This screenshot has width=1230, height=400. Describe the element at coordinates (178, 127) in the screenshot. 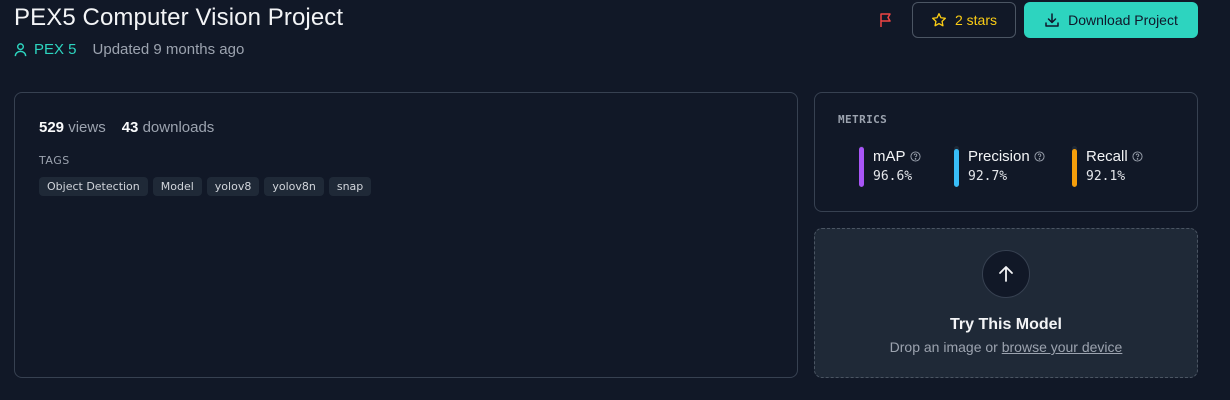

I see `downloads-label: downloads` at that location.